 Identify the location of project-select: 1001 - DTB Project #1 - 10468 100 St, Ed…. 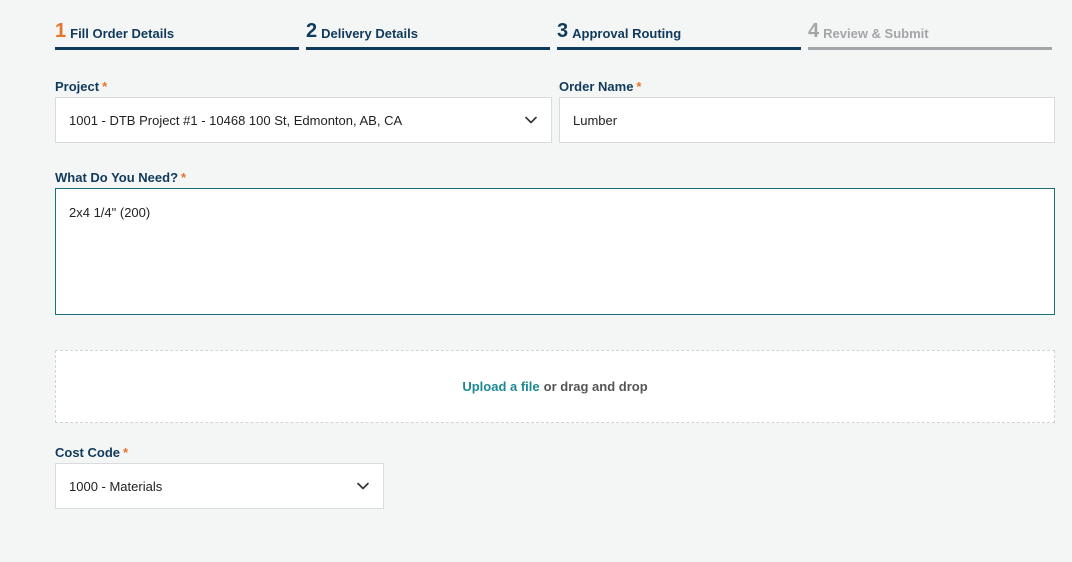
(303, 120).